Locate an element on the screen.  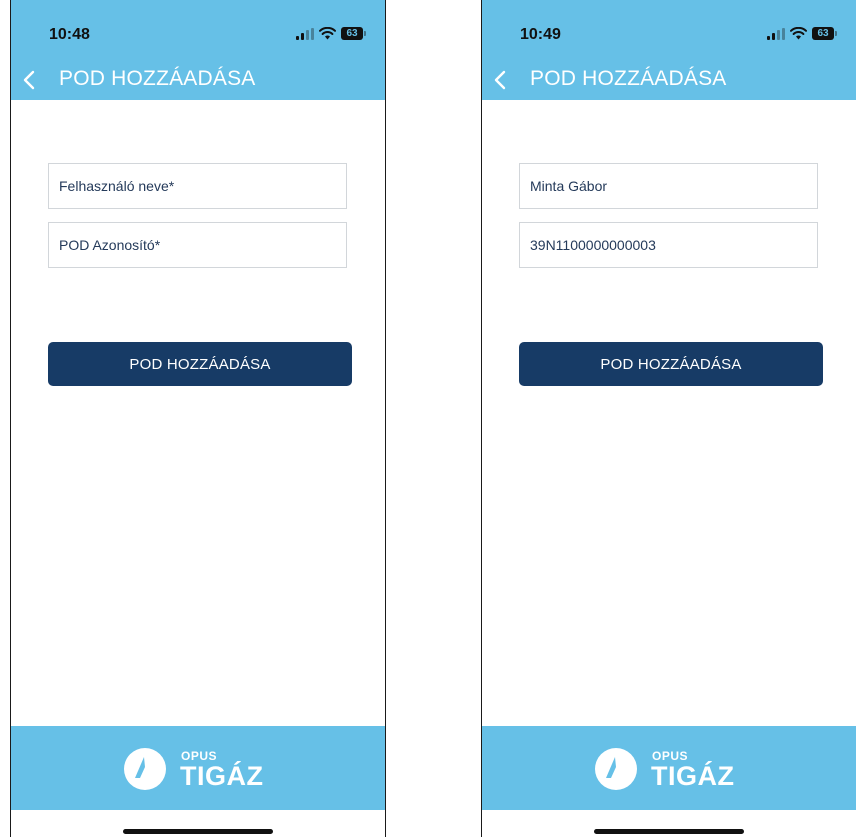
status-time: 10:49 is located at coordinates (540, 34).